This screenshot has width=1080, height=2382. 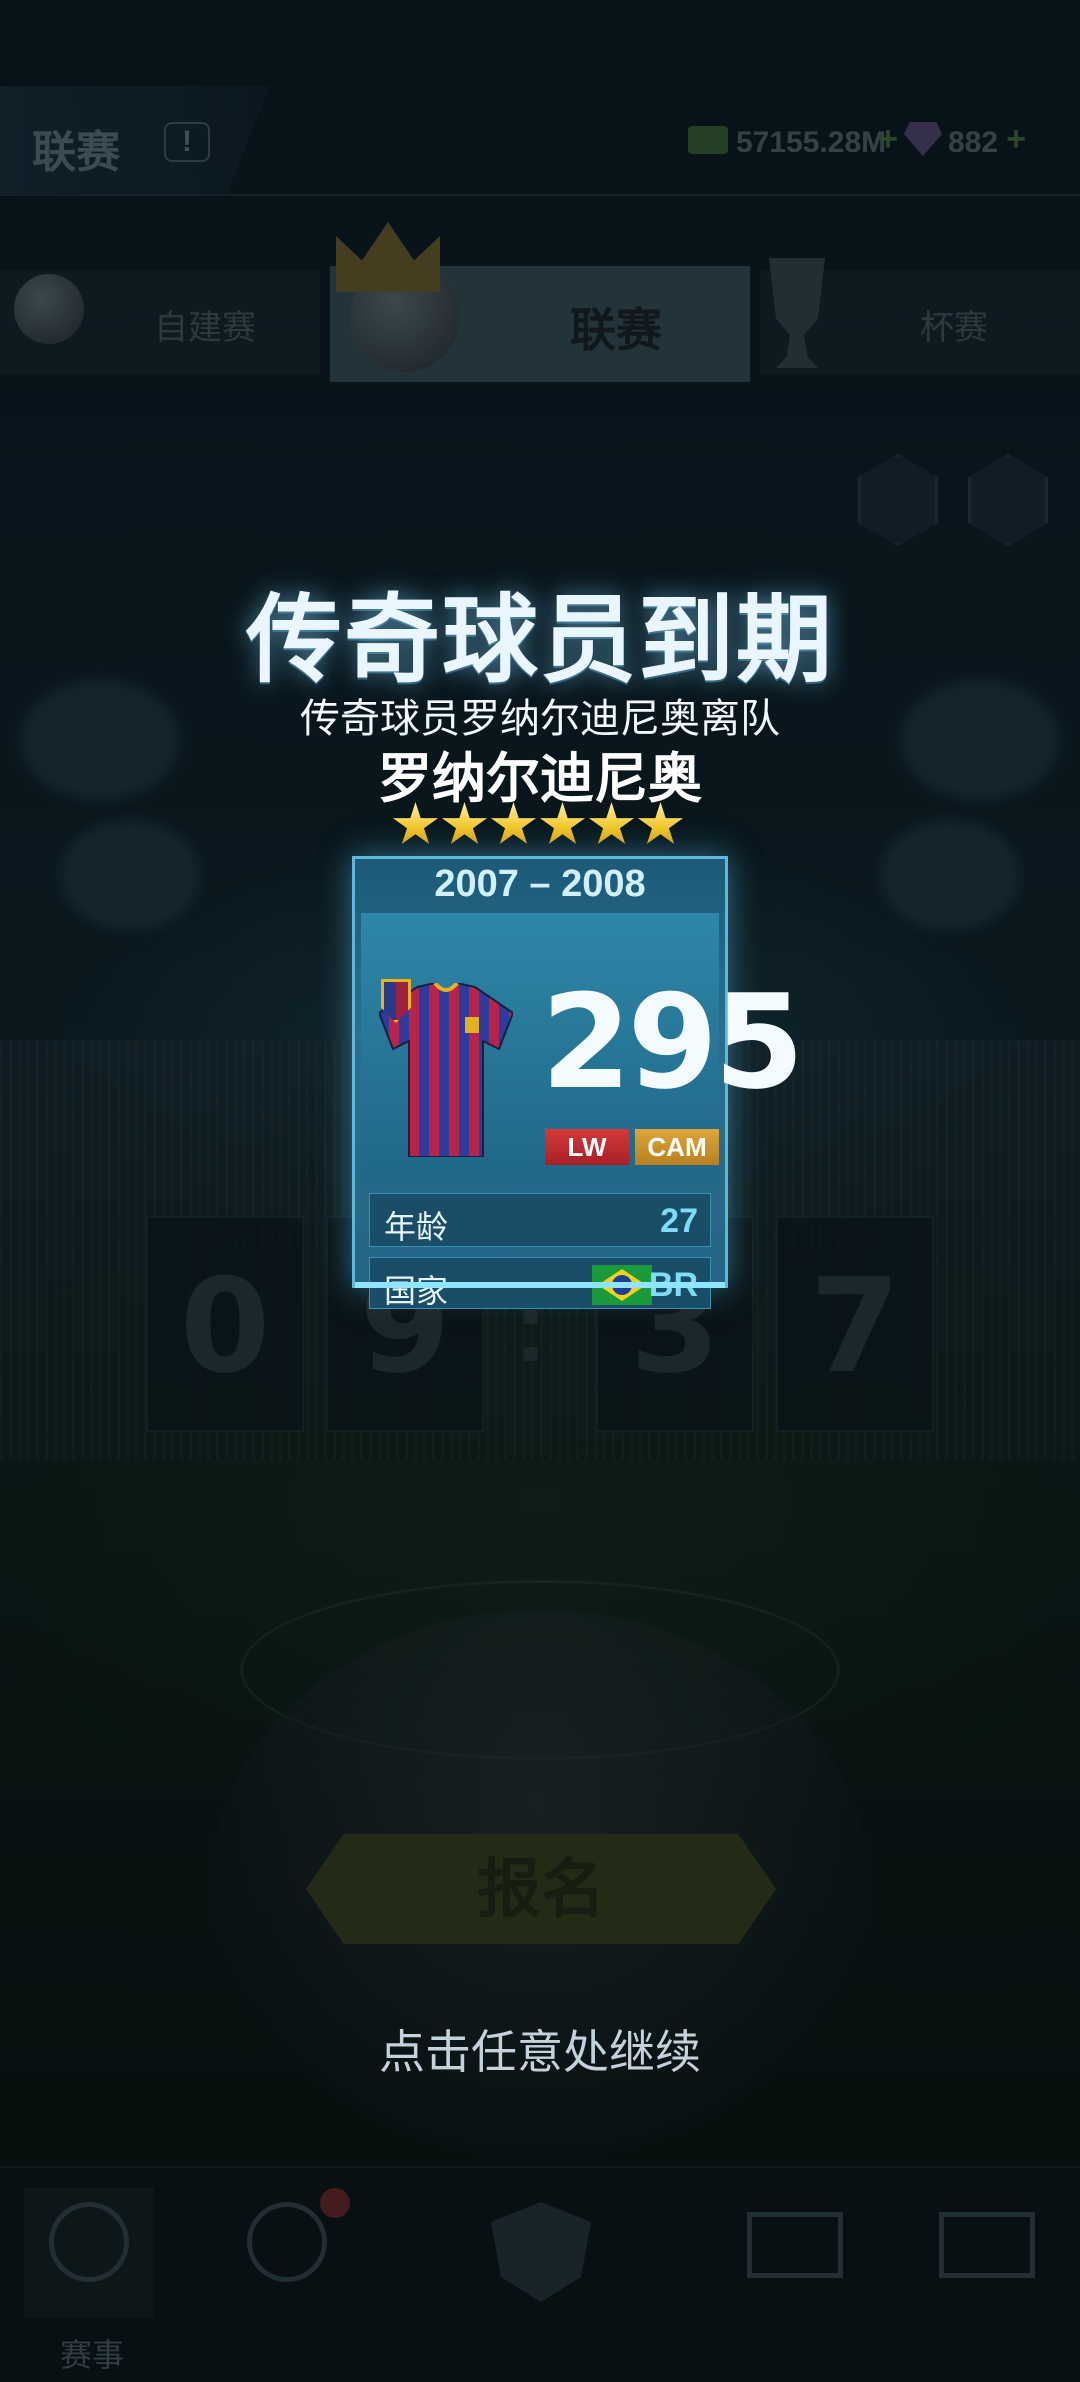 I want to click on player-card: 2007 – 2008 295 LW CAM 年龄 27 国家 BR, so click(x=578, y=1082).